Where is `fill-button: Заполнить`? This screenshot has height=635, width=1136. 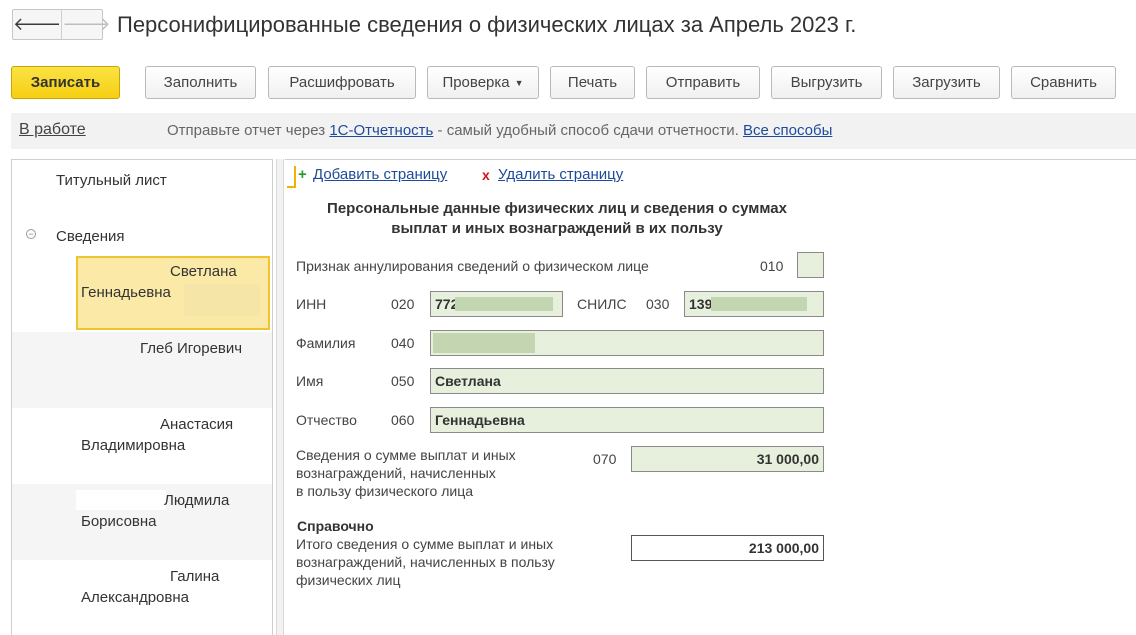
fill-button: Заполнить is located at coordinates (200, 82).